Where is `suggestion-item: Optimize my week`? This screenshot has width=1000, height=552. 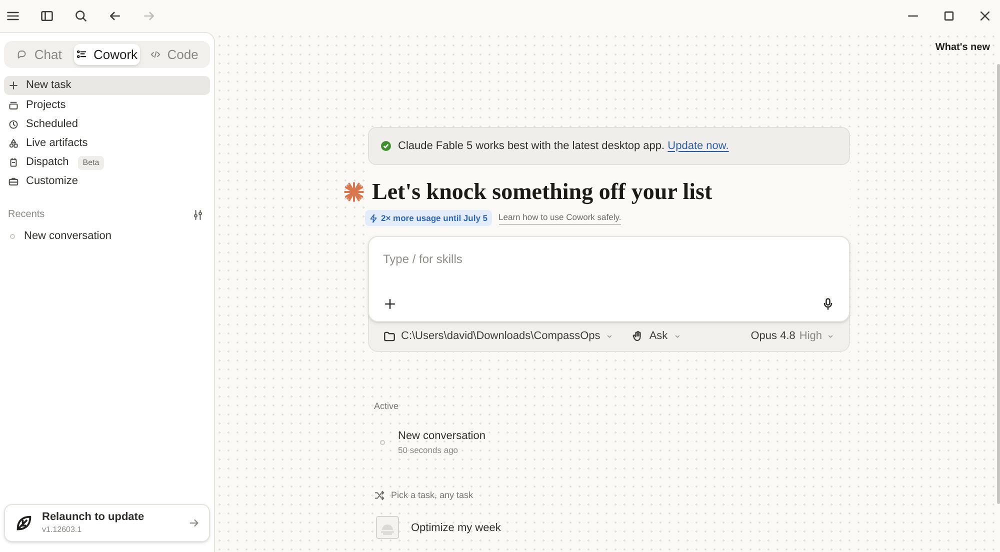
suggestion-item: Optimize my week is located at coordinates (613, 528).